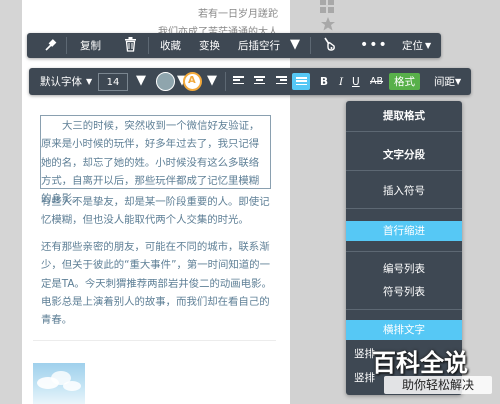 The width and height of the screenshot is (500, 404). I want to click on menu-item-extract-format: 提取格式, so click(404, 116).